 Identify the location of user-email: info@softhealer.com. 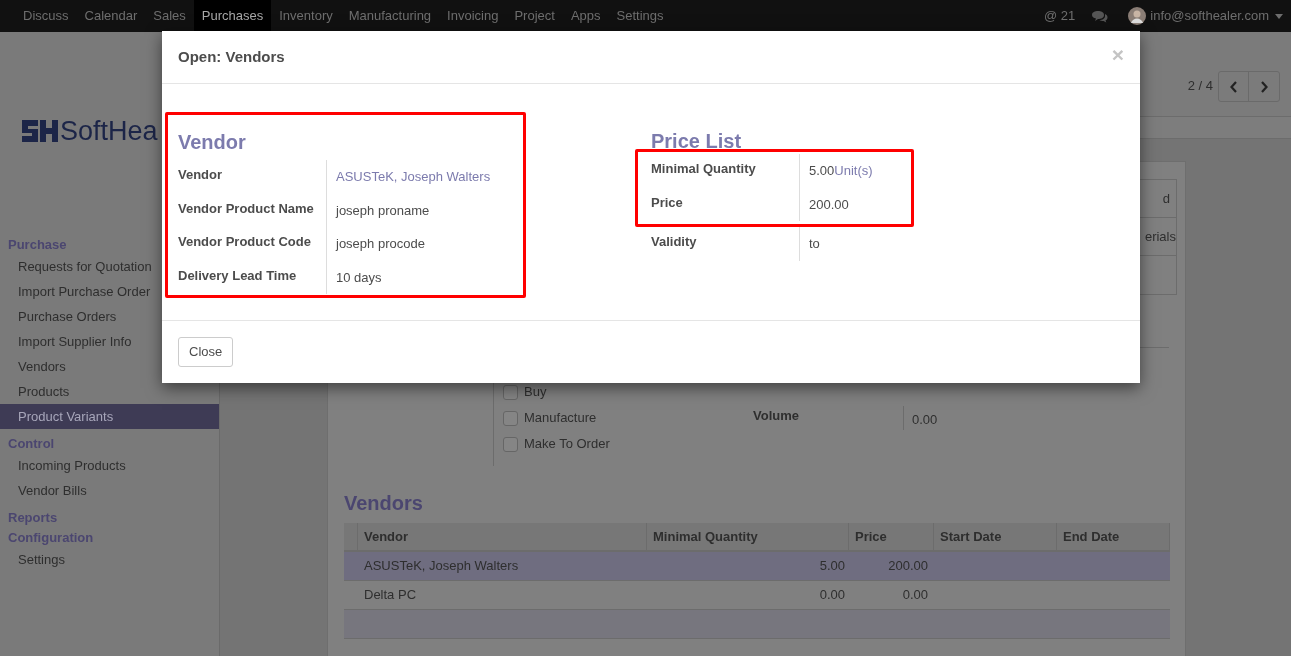
(1209, 16).